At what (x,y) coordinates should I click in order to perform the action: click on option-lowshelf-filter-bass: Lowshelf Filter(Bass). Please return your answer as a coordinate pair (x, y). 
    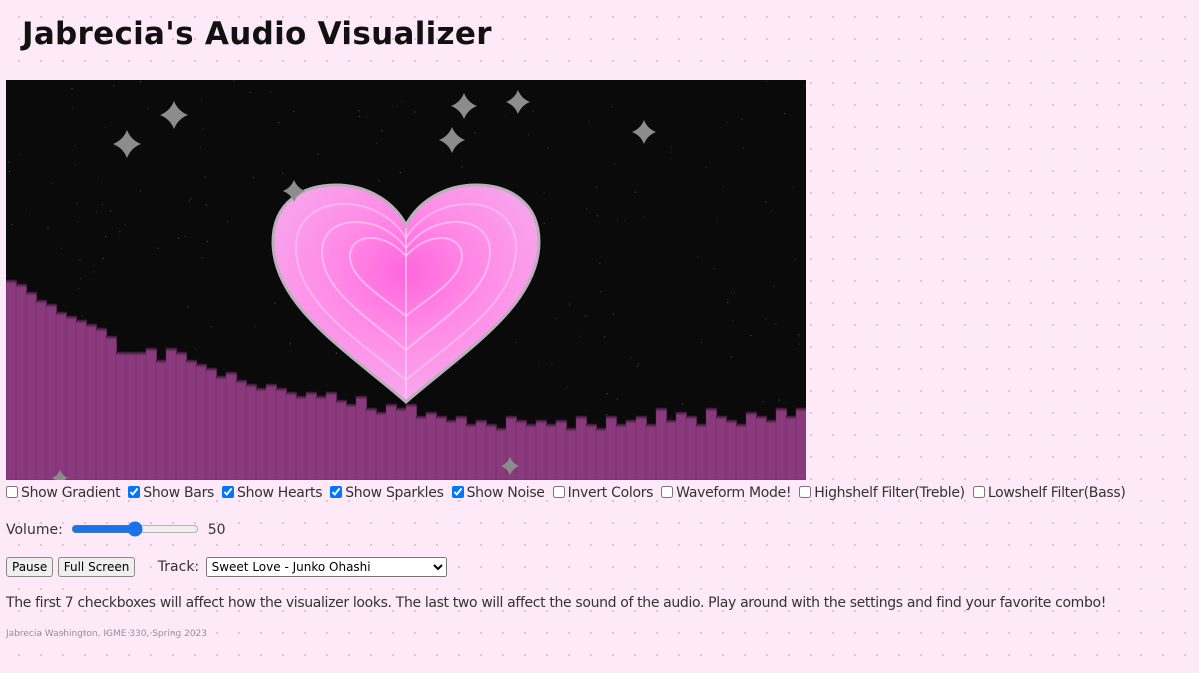
    Looking at the image, I should click on (1047, 493).